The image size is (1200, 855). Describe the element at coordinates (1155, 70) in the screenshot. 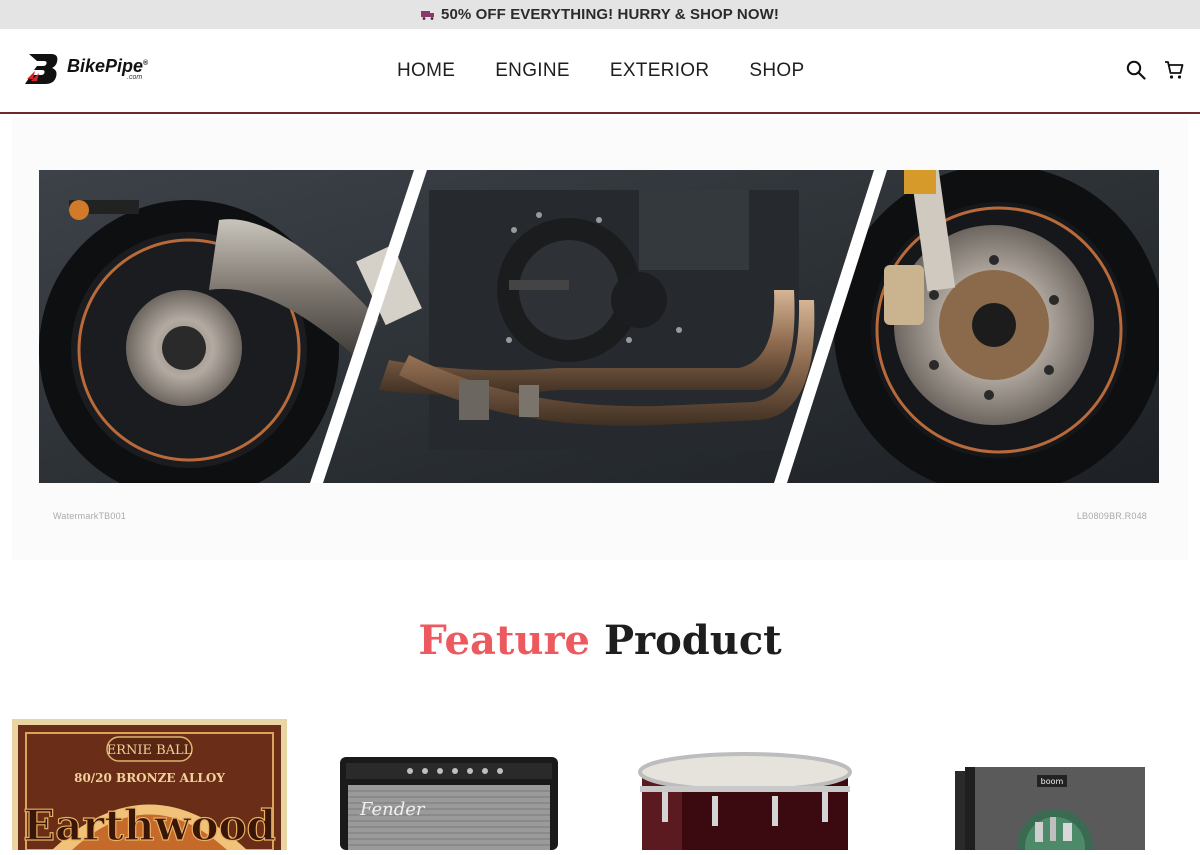

I see `header-icons` at that location.